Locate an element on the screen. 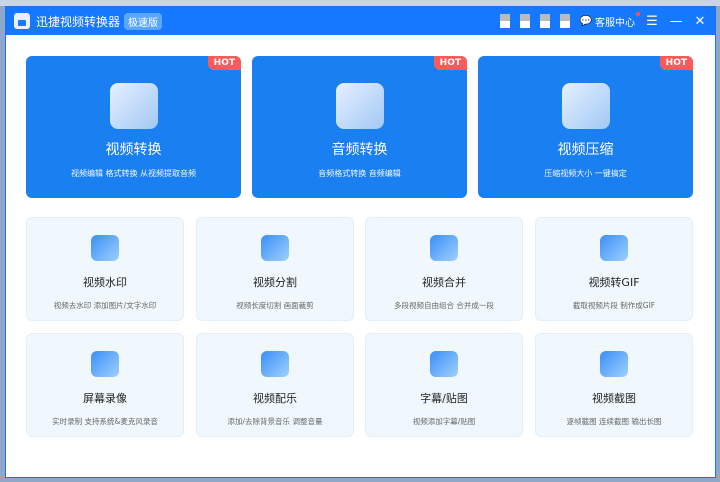 The height and width of the screenshot is (482, 720). tool-card: 字幕/贴图视频添加字幕/贴图 is located at coordinates (444, 385).